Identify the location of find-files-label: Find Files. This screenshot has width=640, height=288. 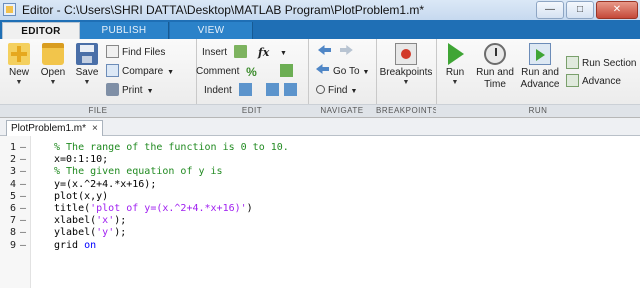
(144, 52).